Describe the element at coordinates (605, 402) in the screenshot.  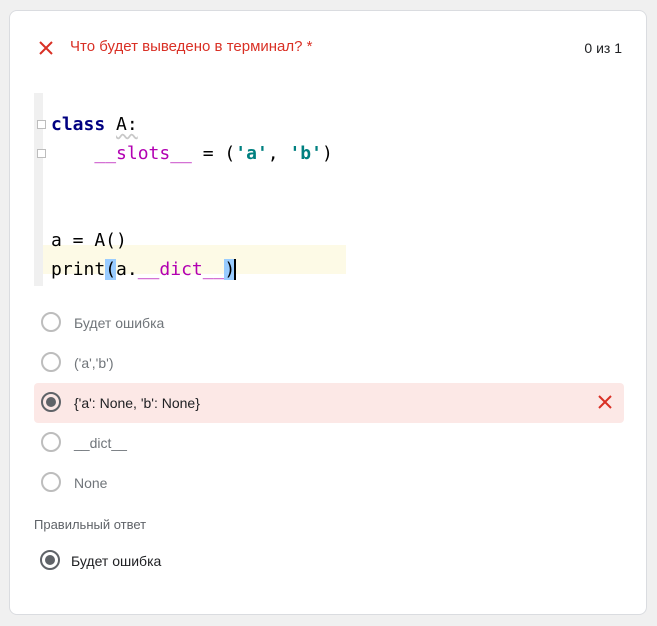
I see `wrong-answer-icon` at that location.